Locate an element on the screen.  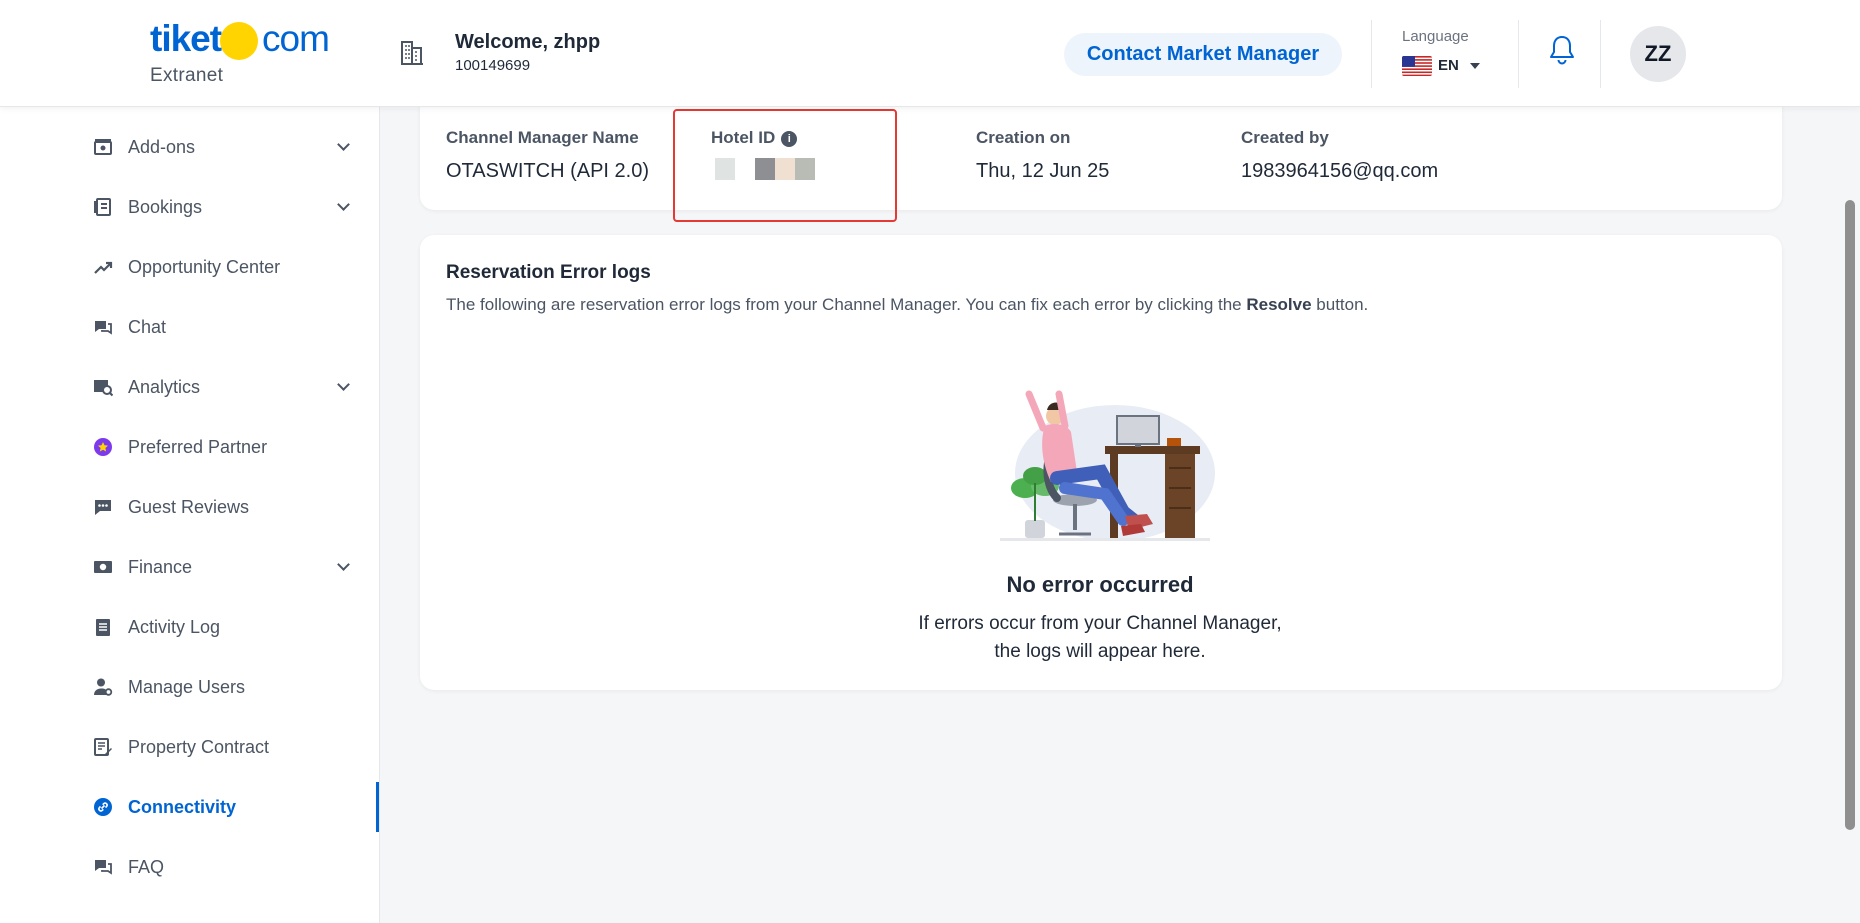
language-label: Language is located at coordinates (1435, 36).